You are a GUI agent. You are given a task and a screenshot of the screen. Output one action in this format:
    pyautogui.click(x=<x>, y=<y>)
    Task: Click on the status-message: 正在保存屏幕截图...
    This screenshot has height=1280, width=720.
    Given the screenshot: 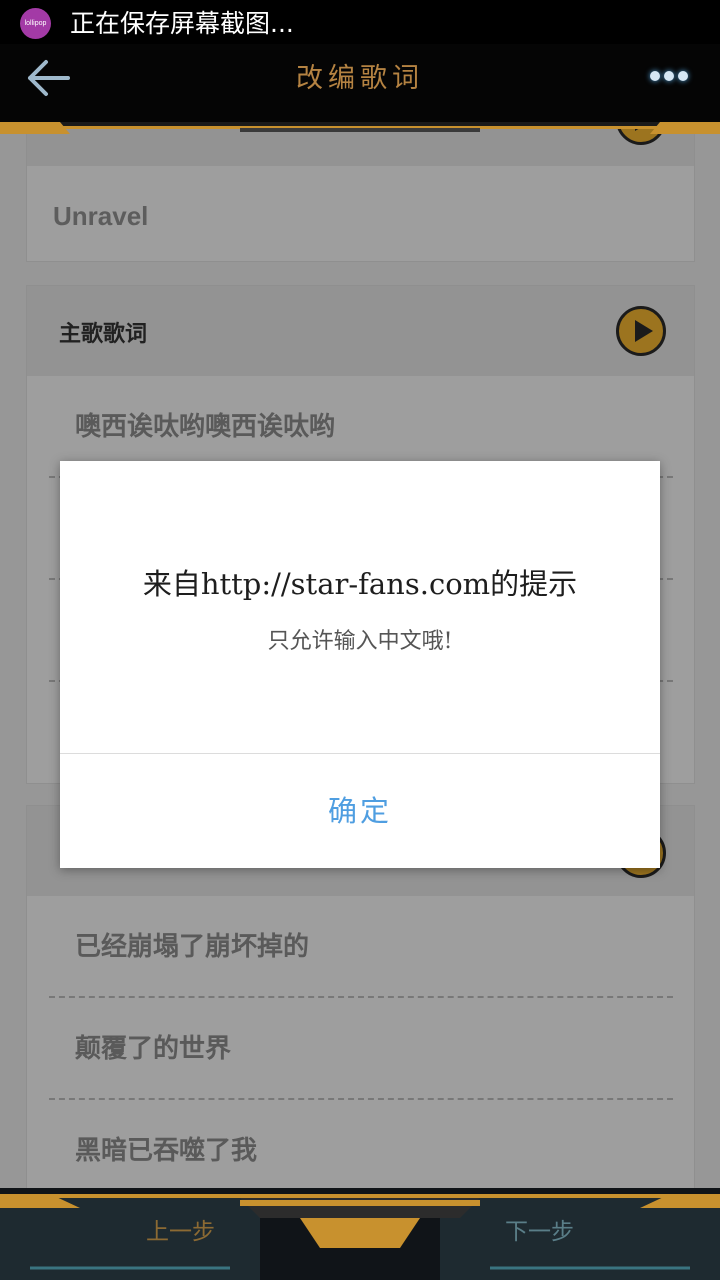 What is the action you would take?
    pyautogui.click(x=182, y=23)
    